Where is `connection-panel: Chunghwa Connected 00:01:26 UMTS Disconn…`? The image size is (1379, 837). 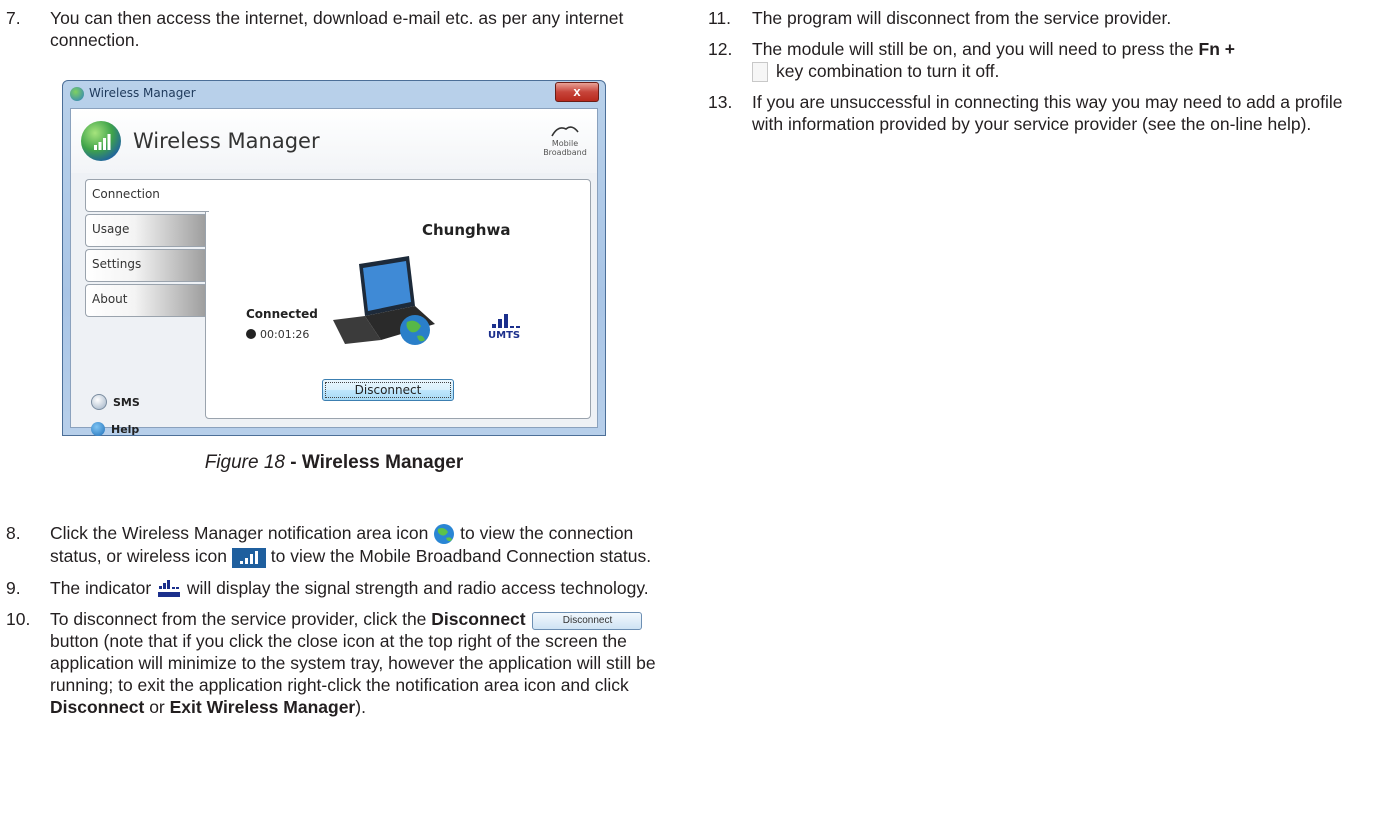
connection-panel: Chunghwa Connected 00:01:26 UMTS Disconn… is located at coordinates (398, 299).